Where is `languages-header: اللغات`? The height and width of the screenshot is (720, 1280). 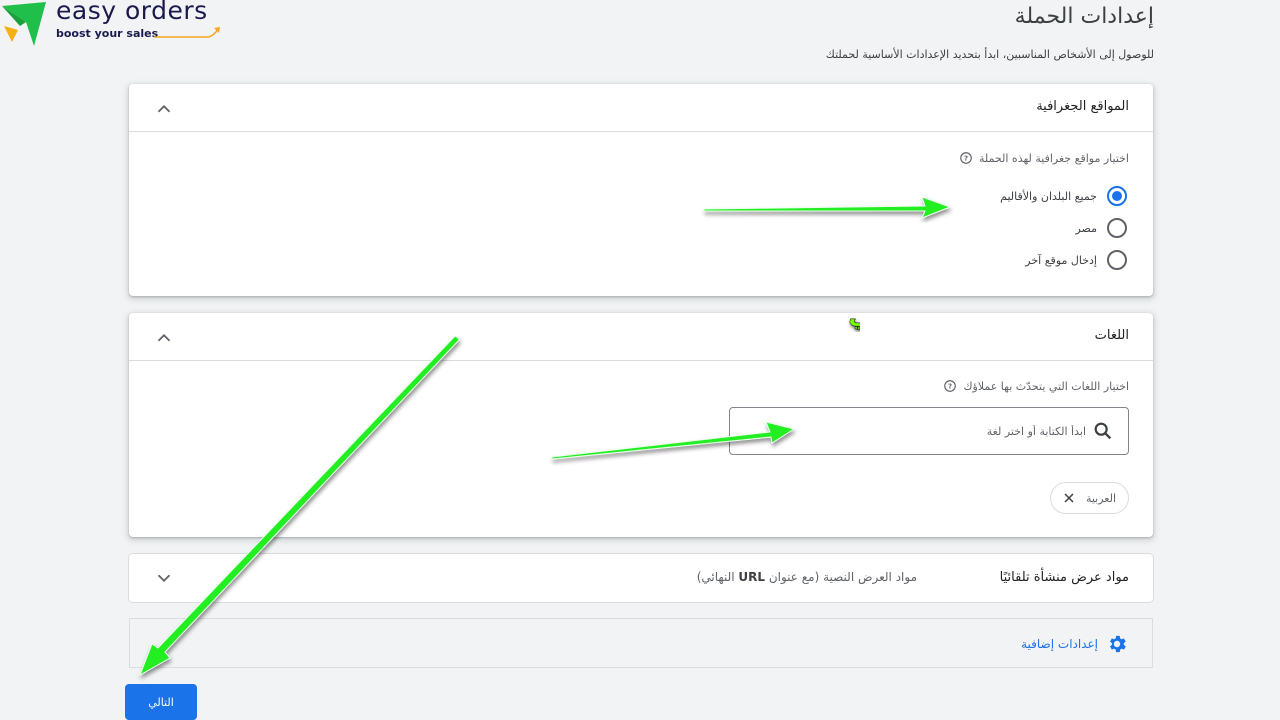 languages-header: اللغات is located at coordinates (641, 337).